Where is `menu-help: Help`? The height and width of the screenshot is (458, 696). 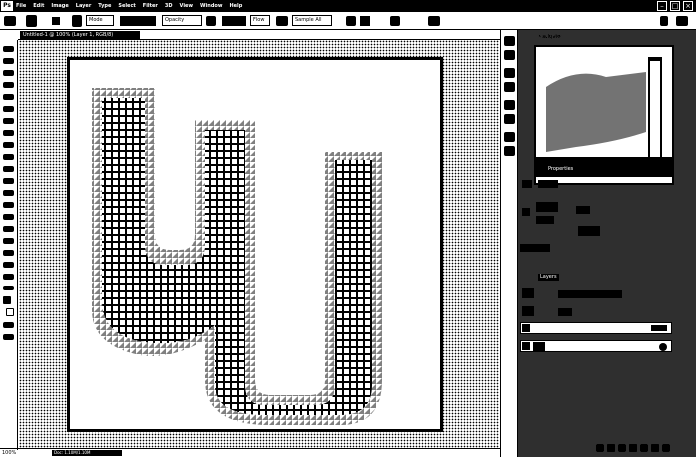
menu-help: Help is located at coordinates (235, 6).